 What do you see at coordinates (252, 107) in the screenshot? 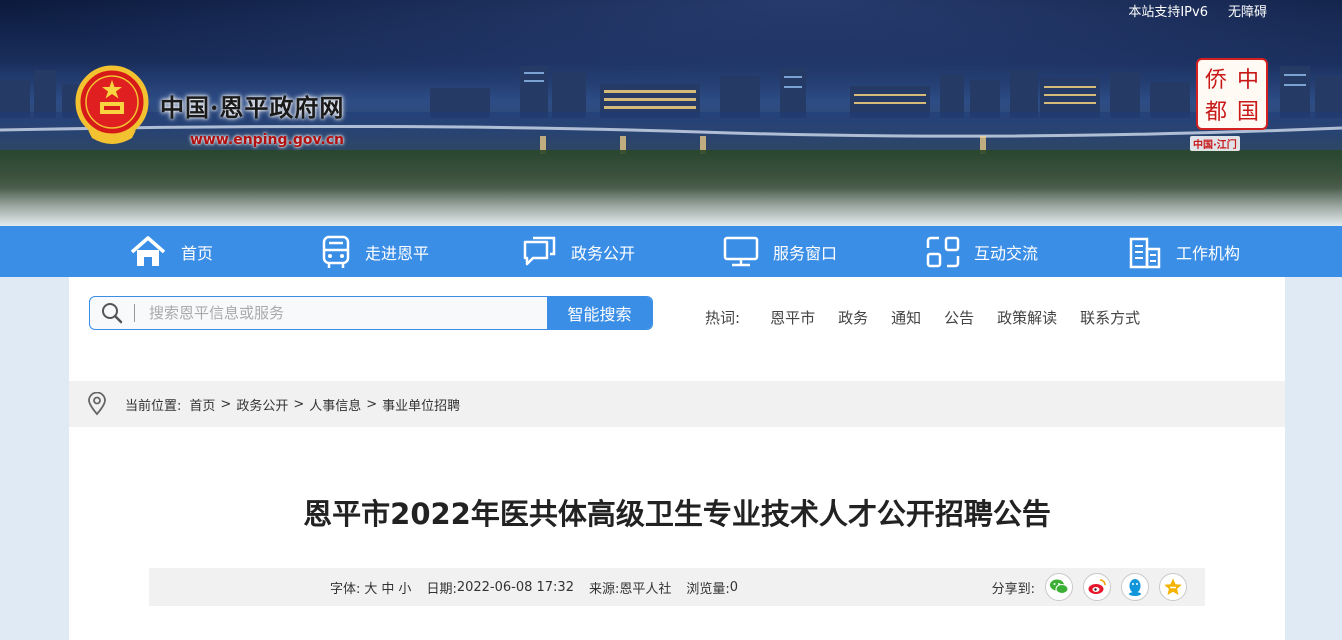
I see `site-title: 中国·恩平政府网` at bounding box center [252, 107].